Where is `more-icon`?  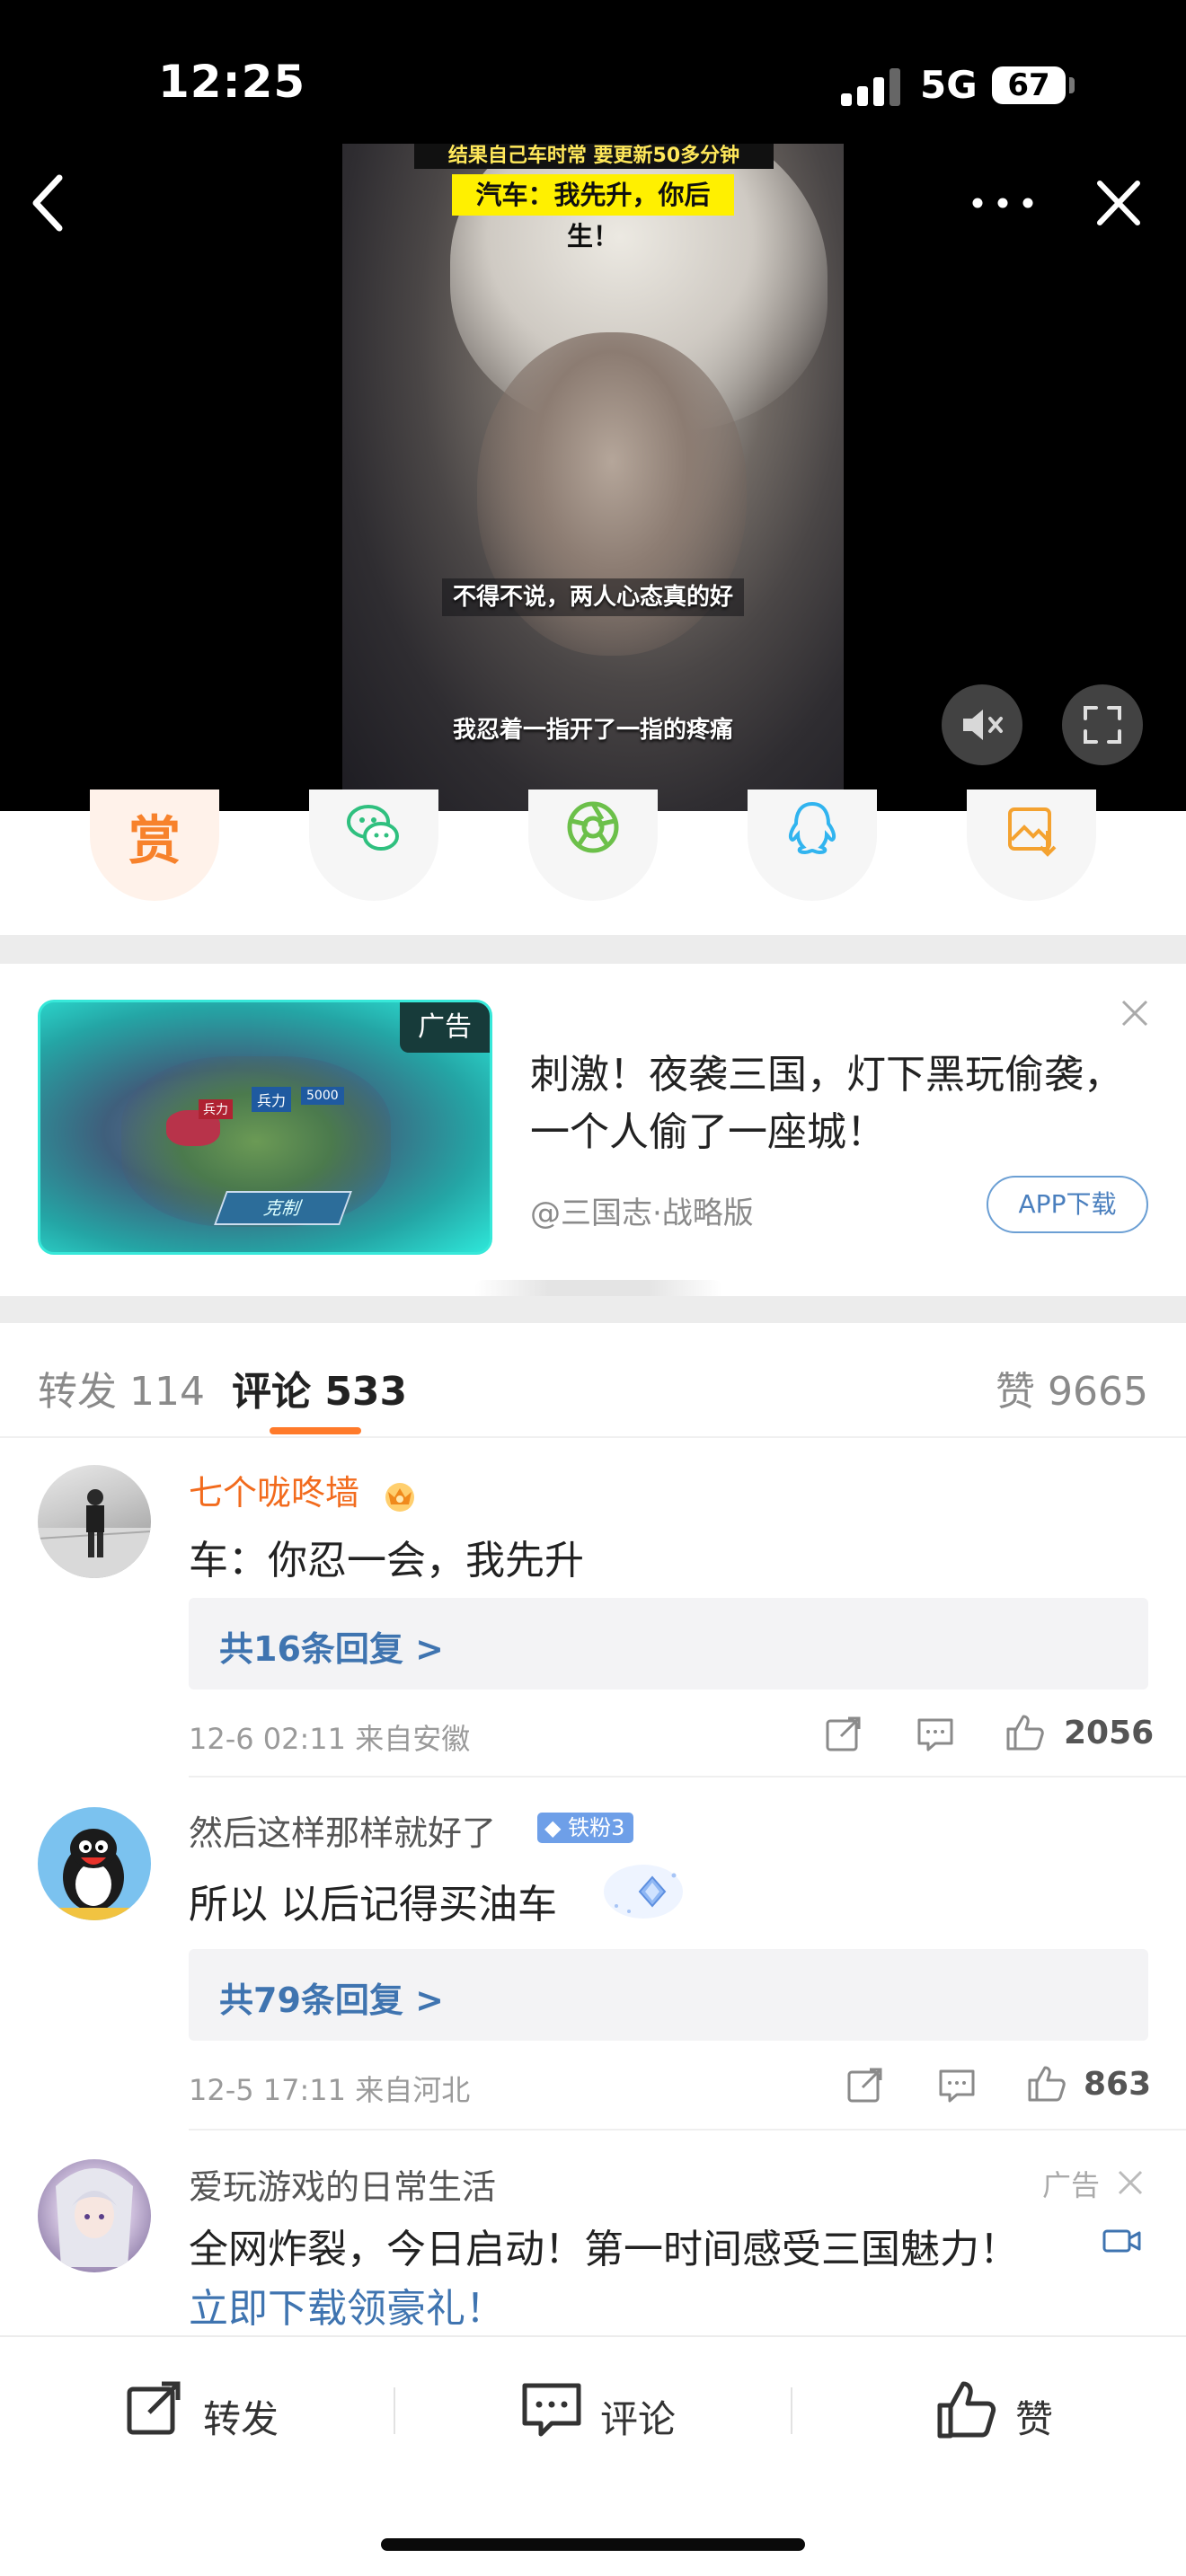 more-icon is located at coordinates (1003, 203).